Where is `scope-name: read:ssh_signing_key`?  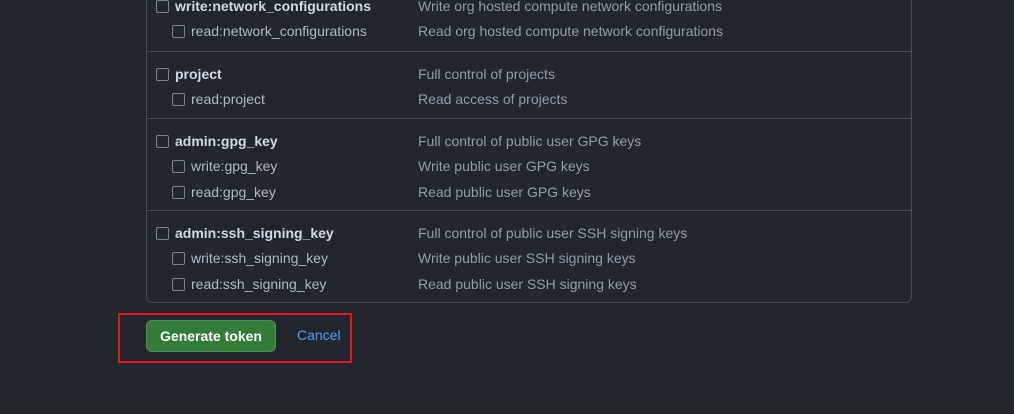
scope-name: read:ssh_signing_key is located at coordinates (259, 284).